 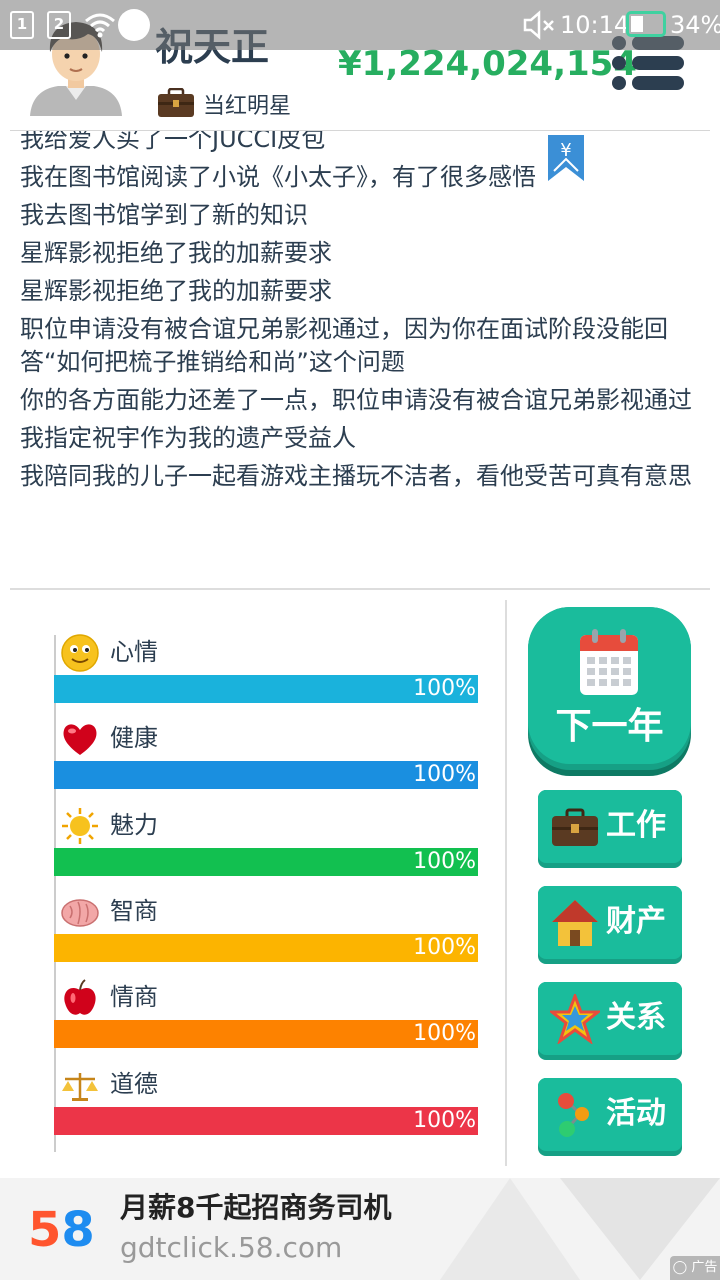 I want to click on mute-icon, so click(x=538, y=25).